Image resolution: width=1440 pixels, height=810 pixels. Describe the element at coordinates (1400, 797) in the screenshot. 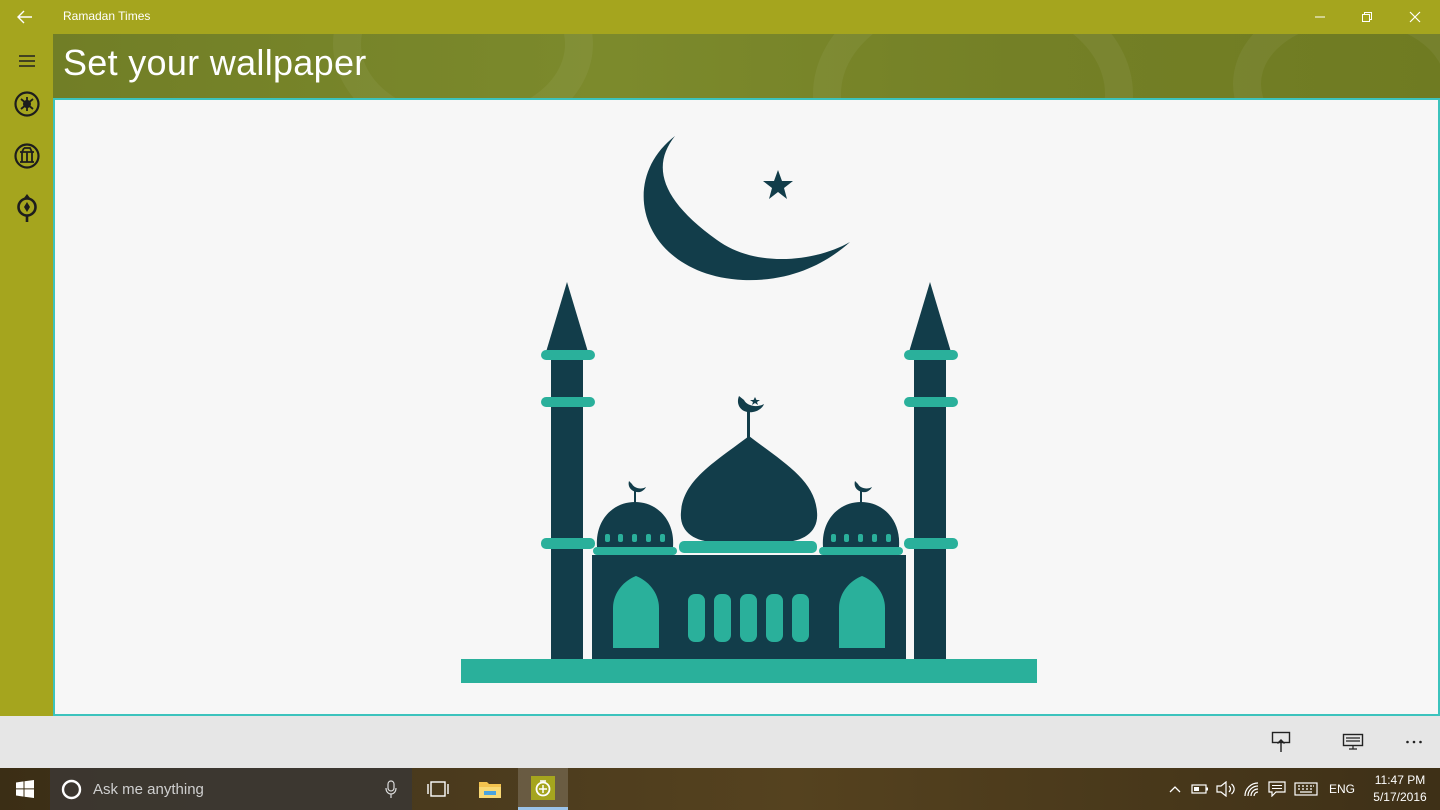

I see `clock-date: 5/17/2016` at that location.